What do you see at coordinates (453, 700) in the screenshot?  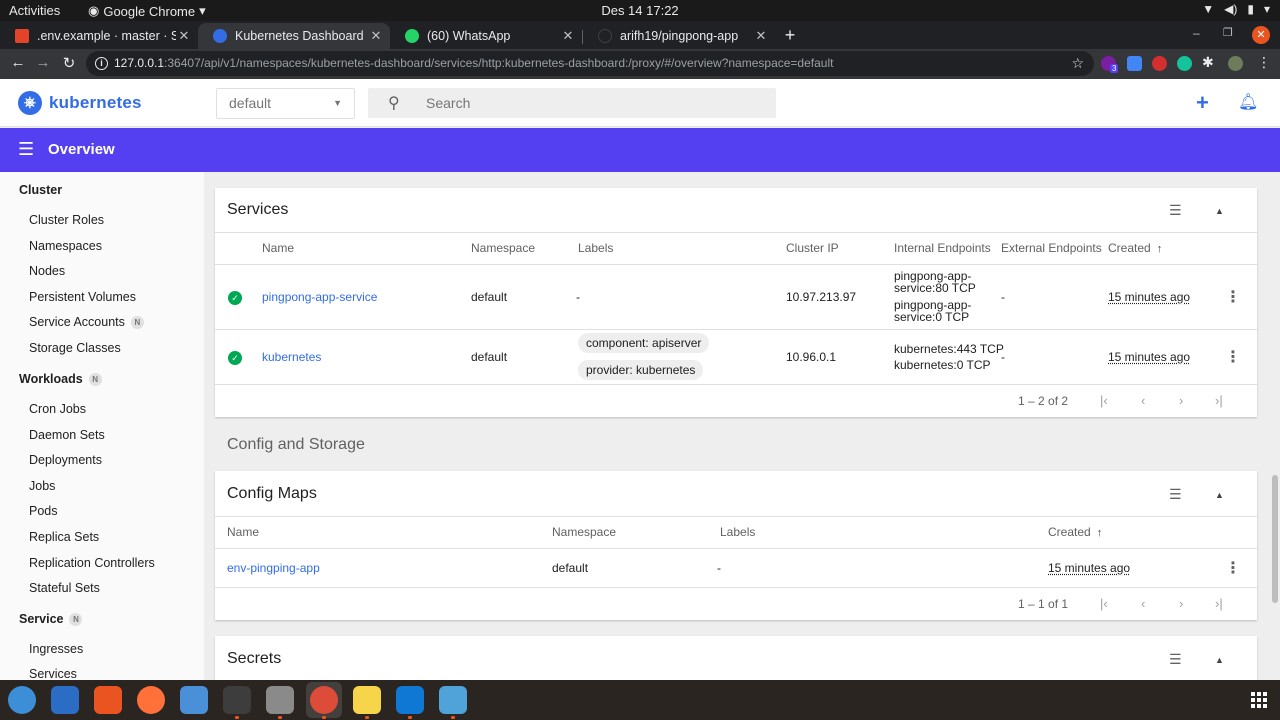 I see `virtualbox-icon` at bounding box center [453, 700].